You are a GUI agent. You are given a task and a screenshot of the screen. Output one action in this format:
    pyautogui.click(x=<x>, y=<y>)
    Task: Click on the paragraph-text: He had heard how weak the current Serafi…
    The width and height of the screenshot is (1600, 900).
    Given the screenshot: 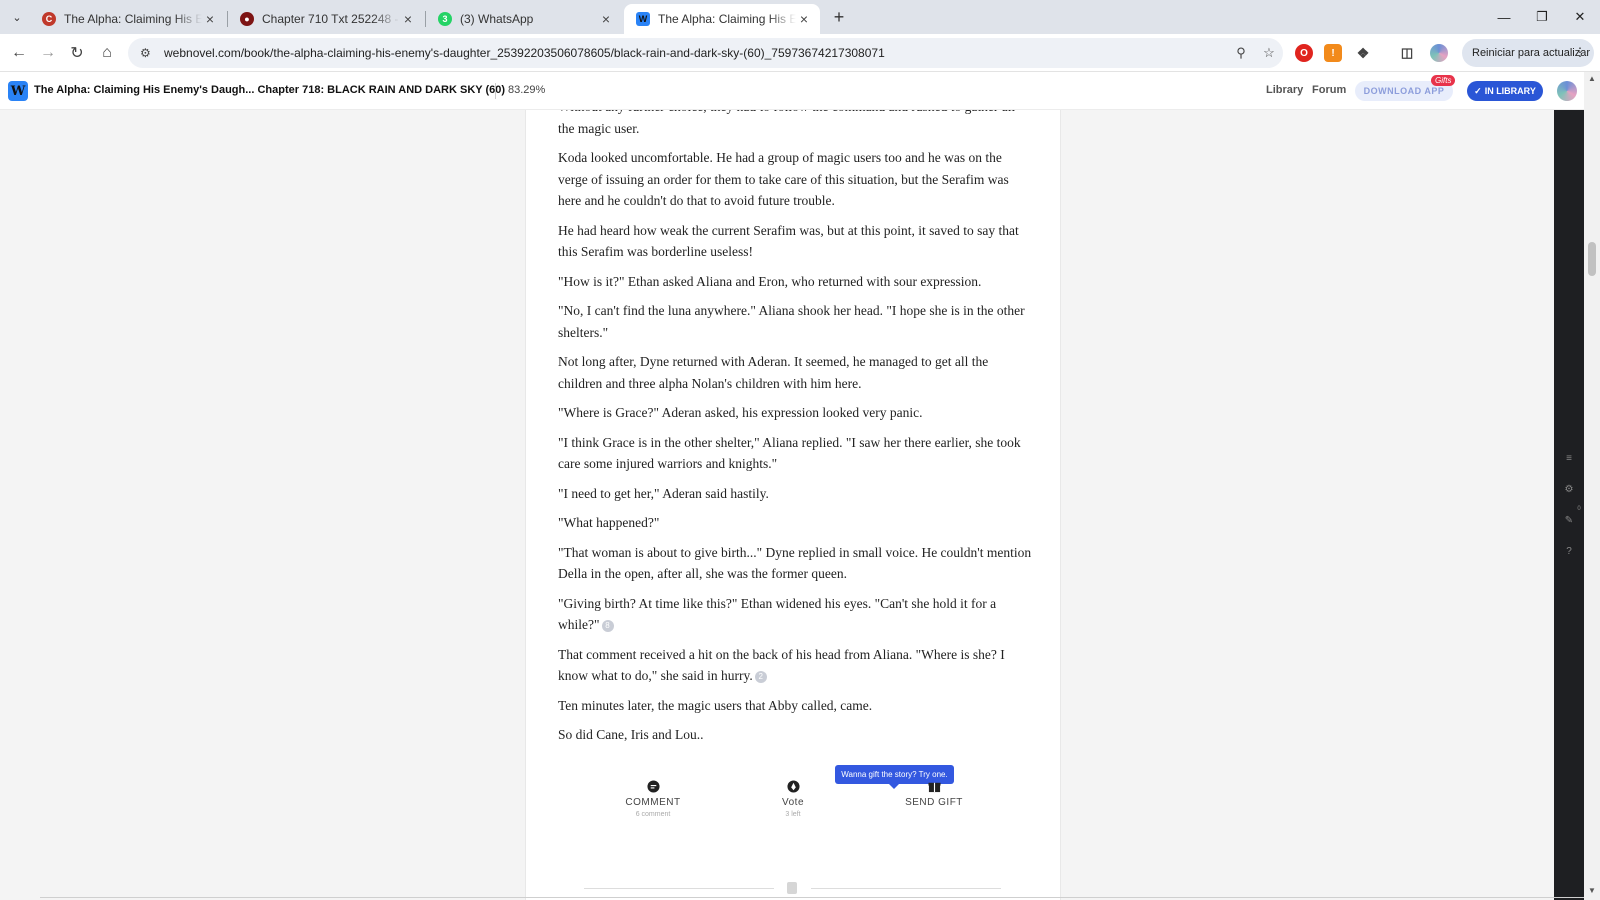 What is the action you would take?
    pyautogui.click(x=788, y=241)
    